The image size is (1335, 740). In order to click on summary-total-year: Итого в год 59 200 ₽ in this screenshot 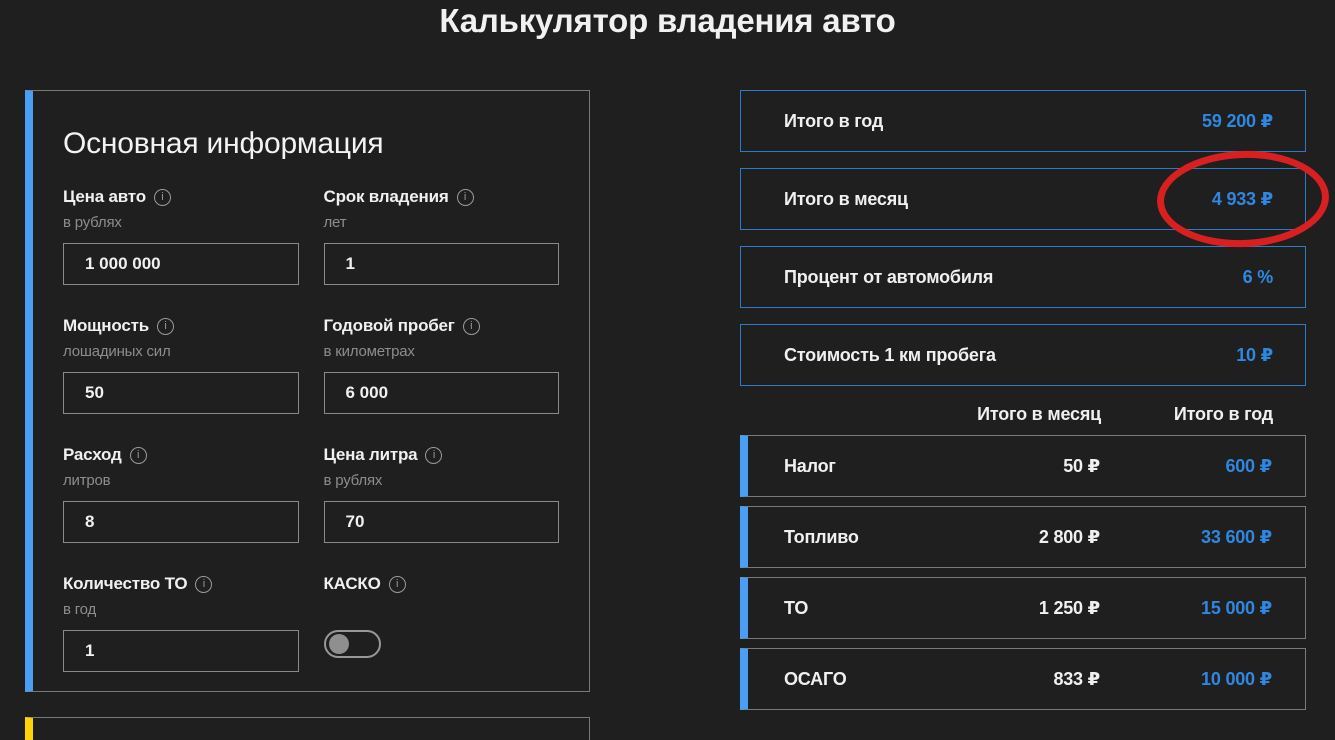, I will do `click(1023, 121)`.